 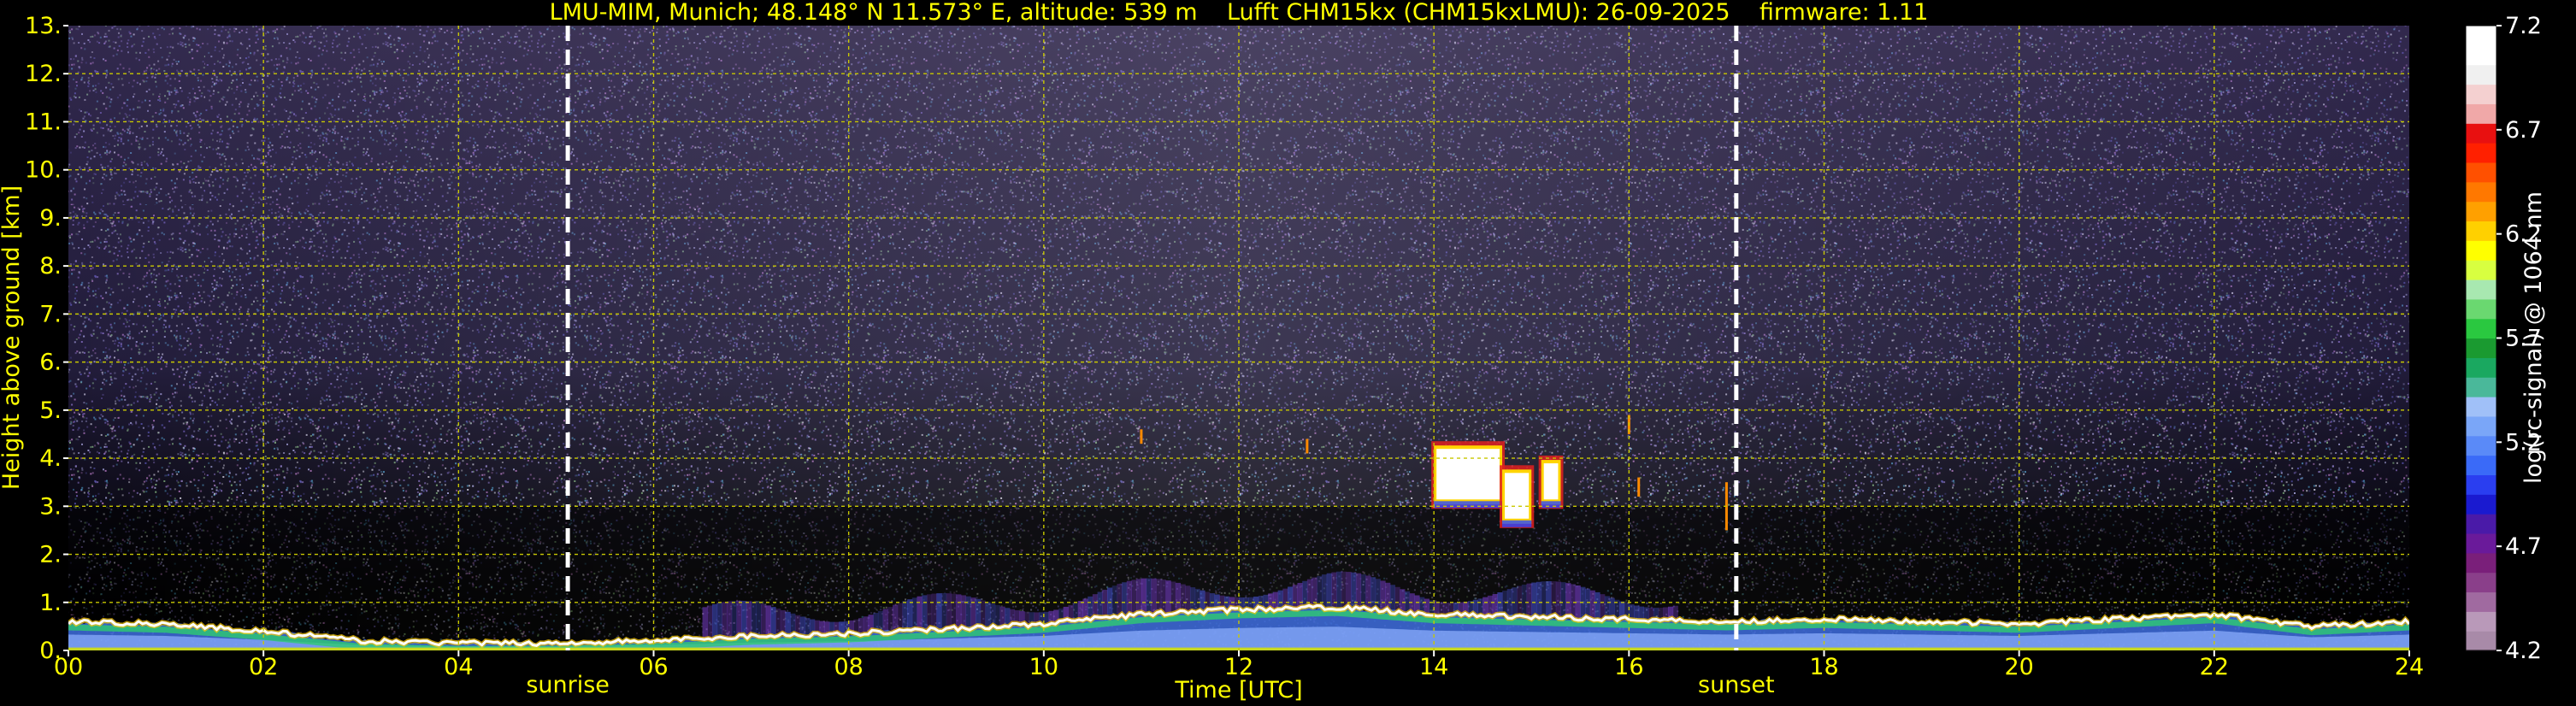 What do you see at coordinates (2523, 130) in the screenshot?
I see `colorbar-tick-label: 6.7` at bounding box center [2523, 130].